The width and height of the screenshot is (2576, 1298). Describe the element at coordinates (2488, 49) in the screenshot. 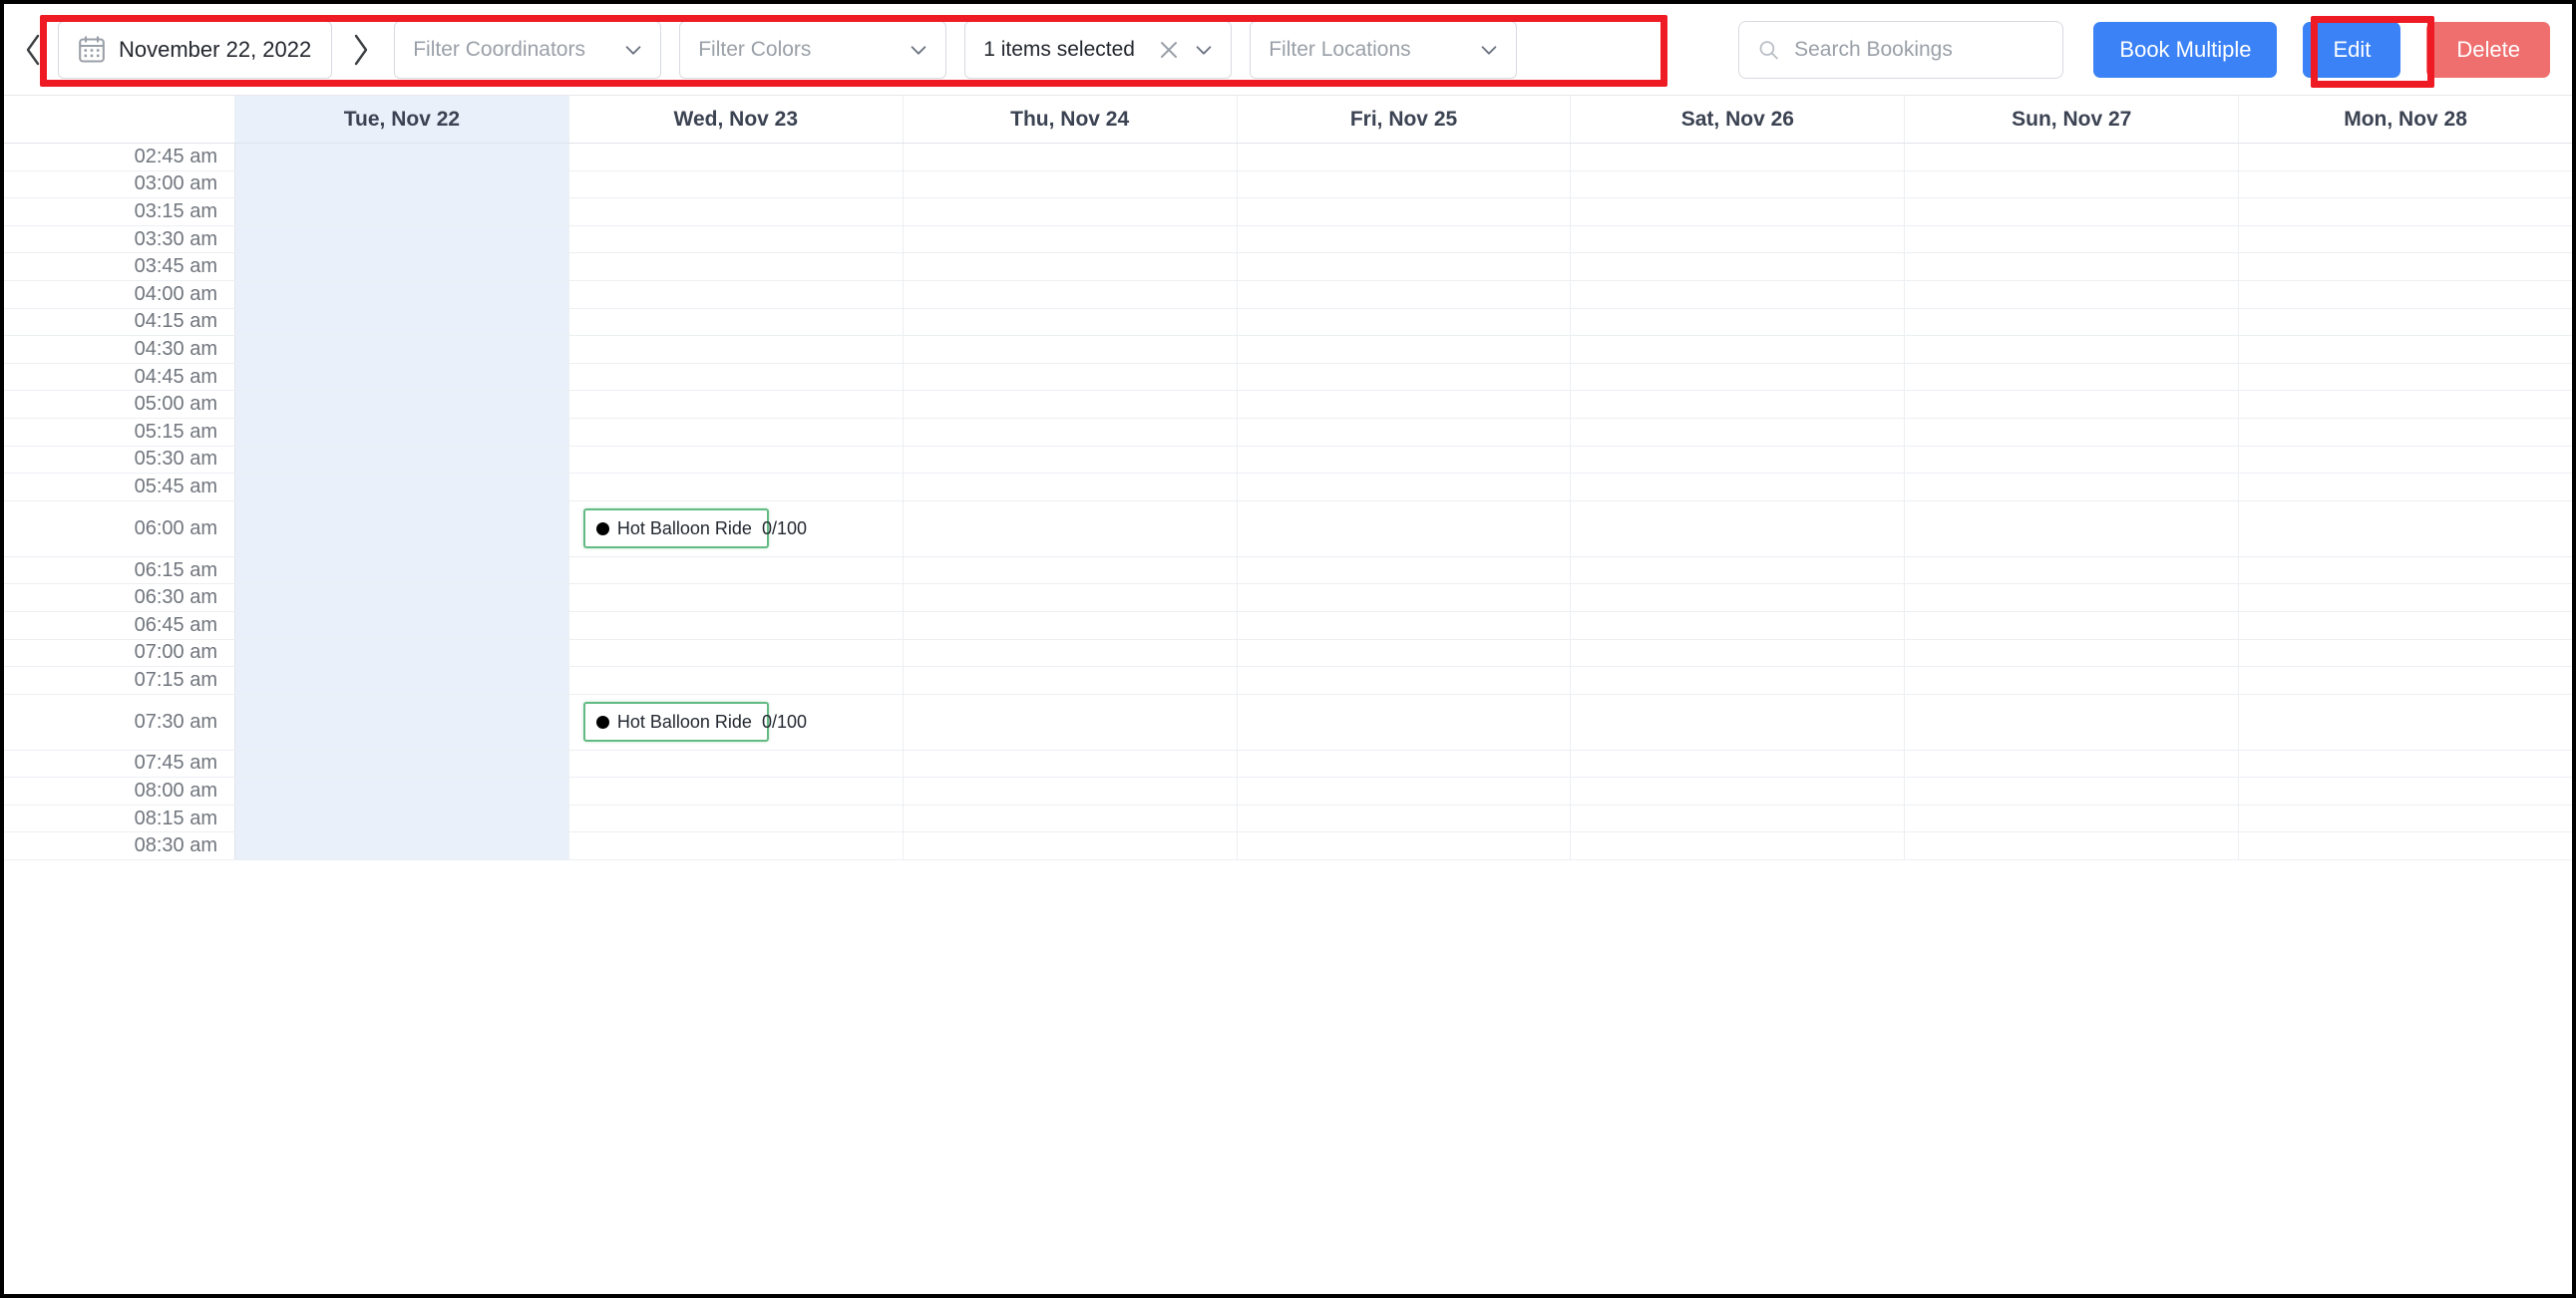

I see `delete-button: Delete` at that location.